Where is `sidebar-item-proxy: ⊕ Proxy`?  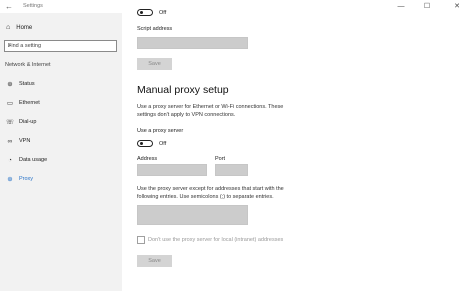
sidebar-item-proxy: ⊕ Proxy is located at coordinates (61, 179).